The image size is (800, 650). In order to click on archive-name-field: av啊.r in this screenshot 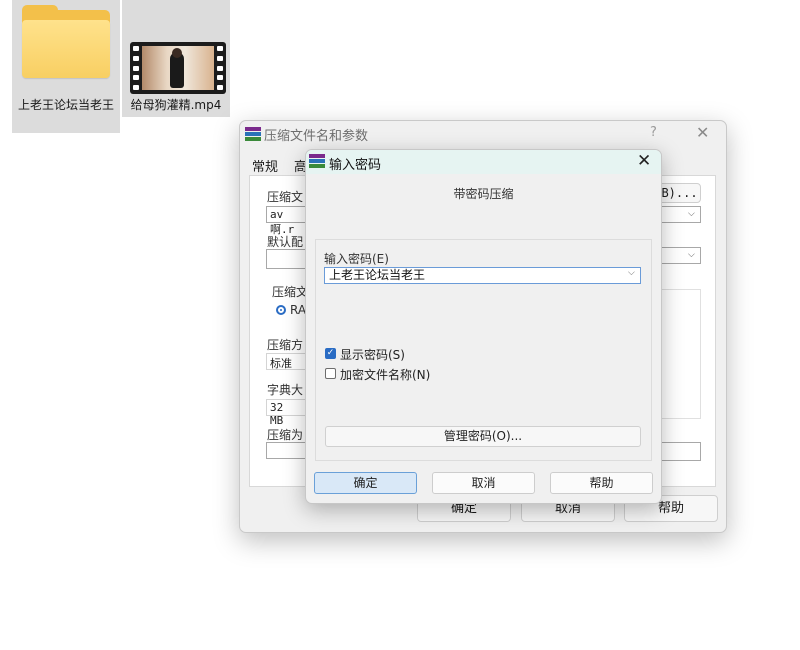, I will do `click(286, 221)`.